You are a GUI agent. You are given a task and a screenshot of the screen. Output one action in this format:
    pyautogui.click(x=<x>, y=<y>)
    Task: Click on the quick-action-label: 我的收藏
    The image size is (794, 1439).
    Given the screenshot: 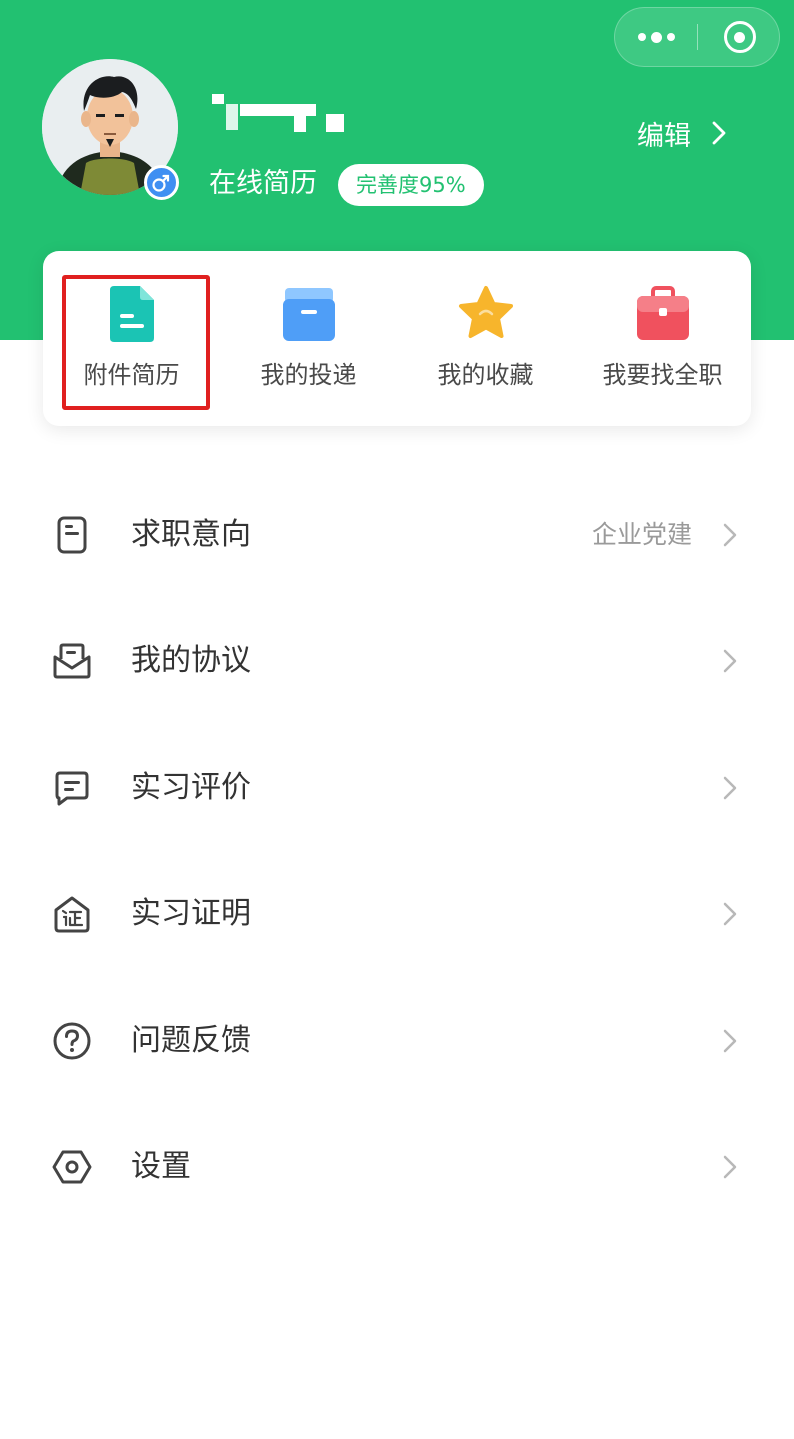 What is the action you would take?
    pyautogui.click(x=485, y=375)
    